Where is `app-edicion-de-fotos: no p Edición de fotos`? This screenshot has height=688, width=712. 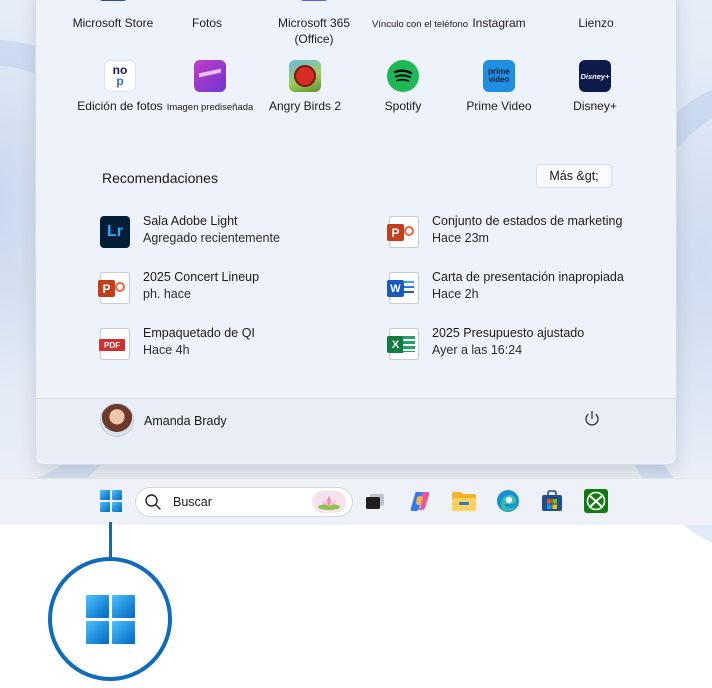
app-edicion-de-fotos: no p Edición de fotos is located at coordinates (120, 87).